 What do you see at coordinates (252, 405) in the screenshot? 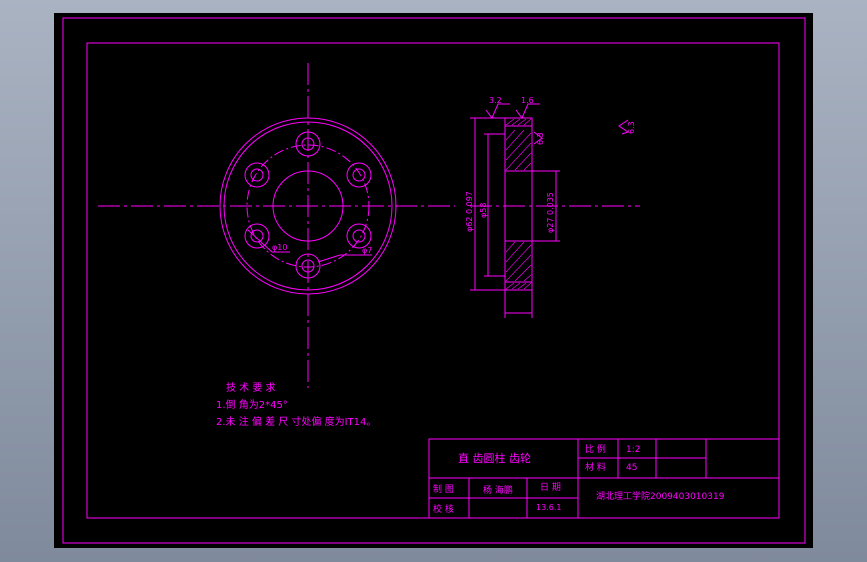
I see `tech-req-item-1: 1.倒 角为2*45°` at bounding box center [252, 405].